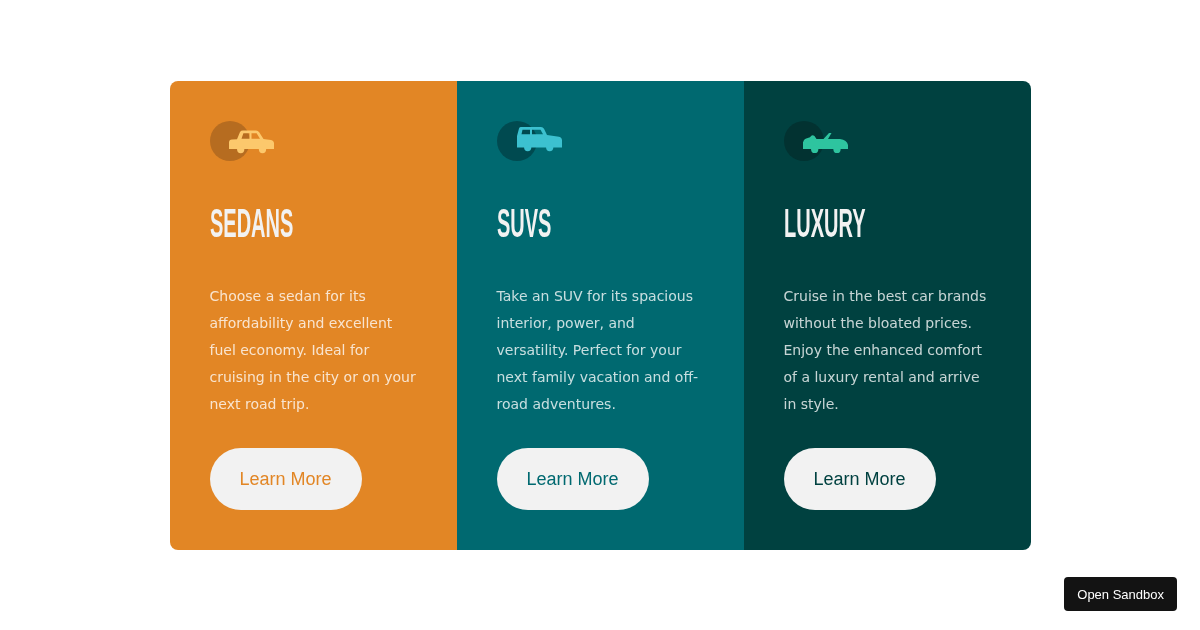  I want to click on card-title: LUXURY, so click(824, 222).